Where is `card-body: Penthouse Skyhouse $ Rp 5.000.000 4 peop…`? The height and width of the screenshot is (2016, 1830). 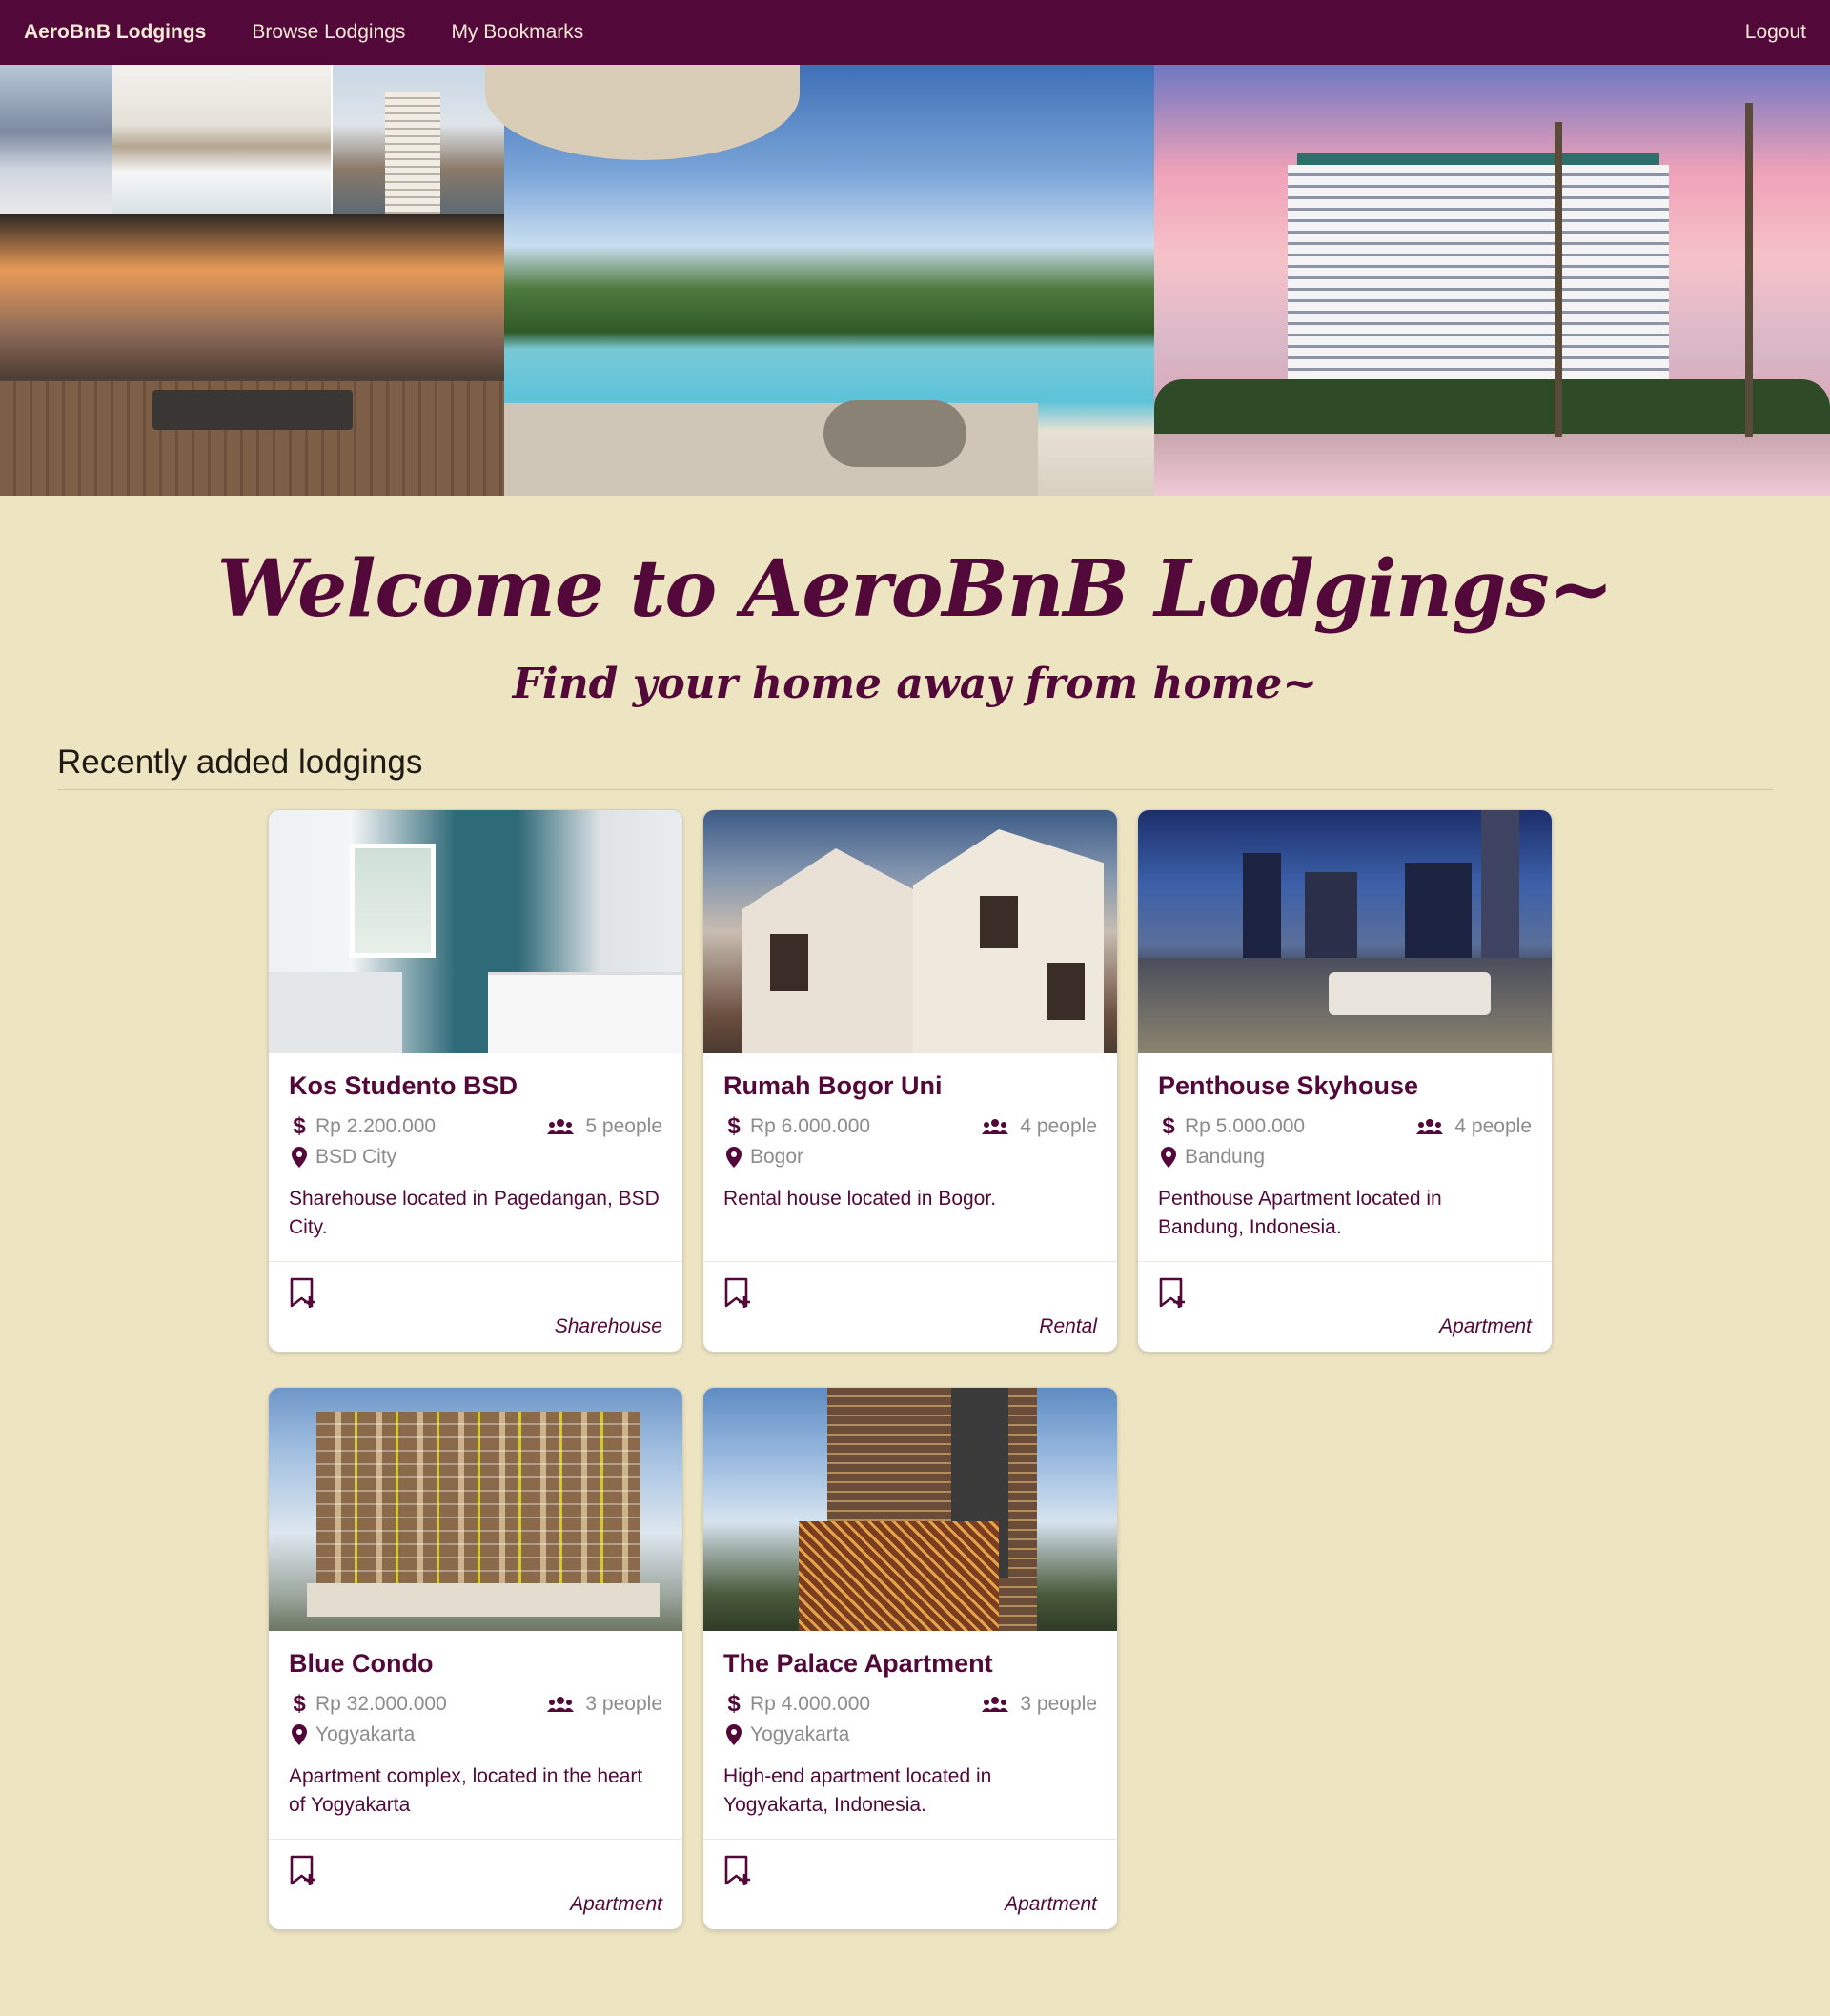
card-body: Penthouse Skyhouse $ Rp 5.000.000 4 peop… is located at coordinates (1345, 1157).